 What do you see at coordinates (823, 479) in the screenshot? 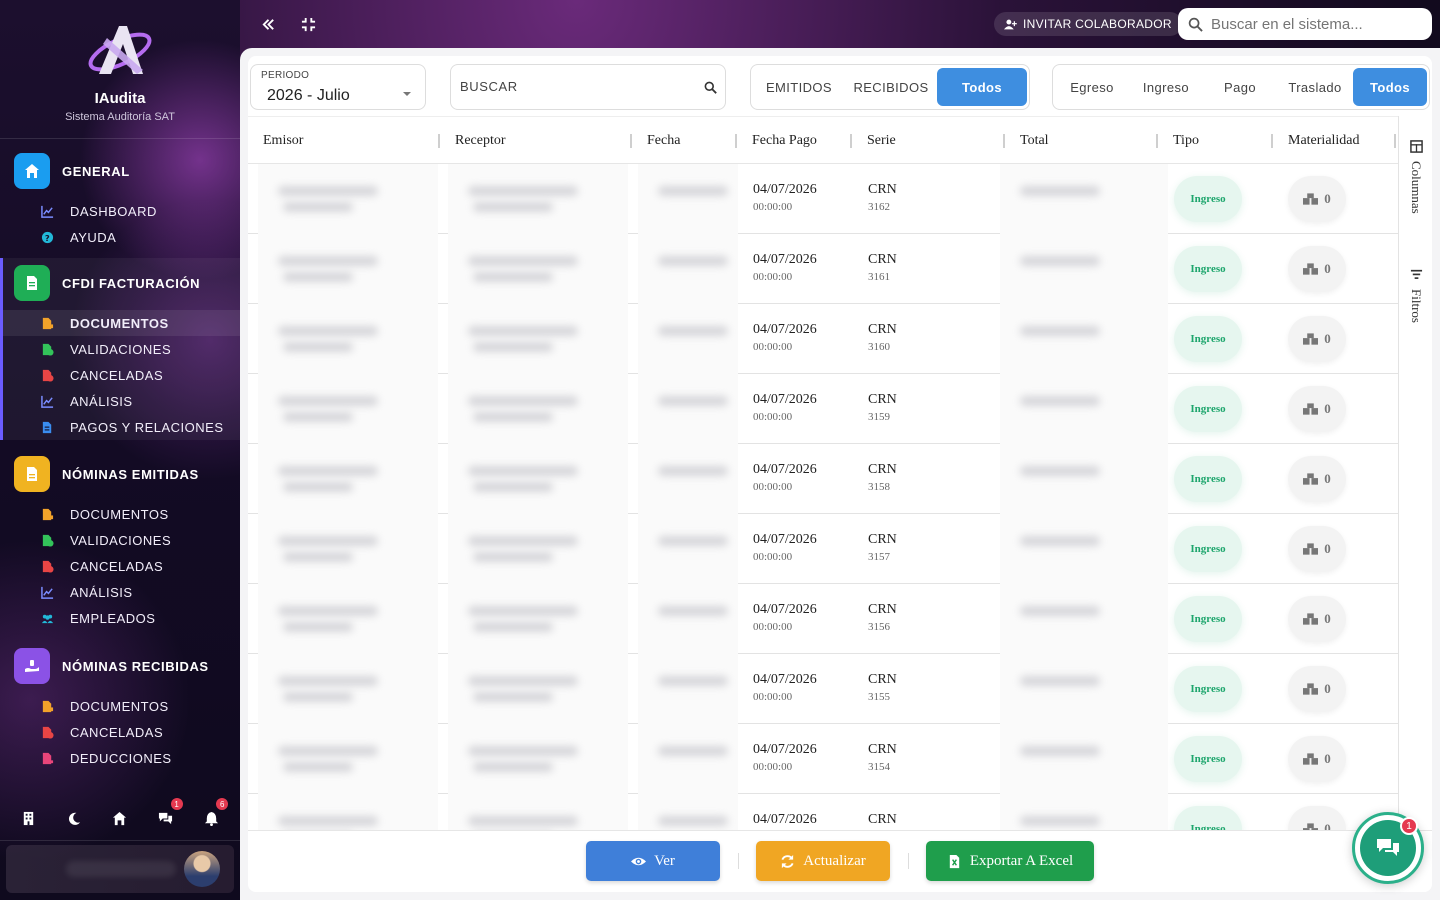
I see `table-row: 04/07/2026 00:00:00 CRN 3158 Ingreso 0` at bounding box center [823, 479].